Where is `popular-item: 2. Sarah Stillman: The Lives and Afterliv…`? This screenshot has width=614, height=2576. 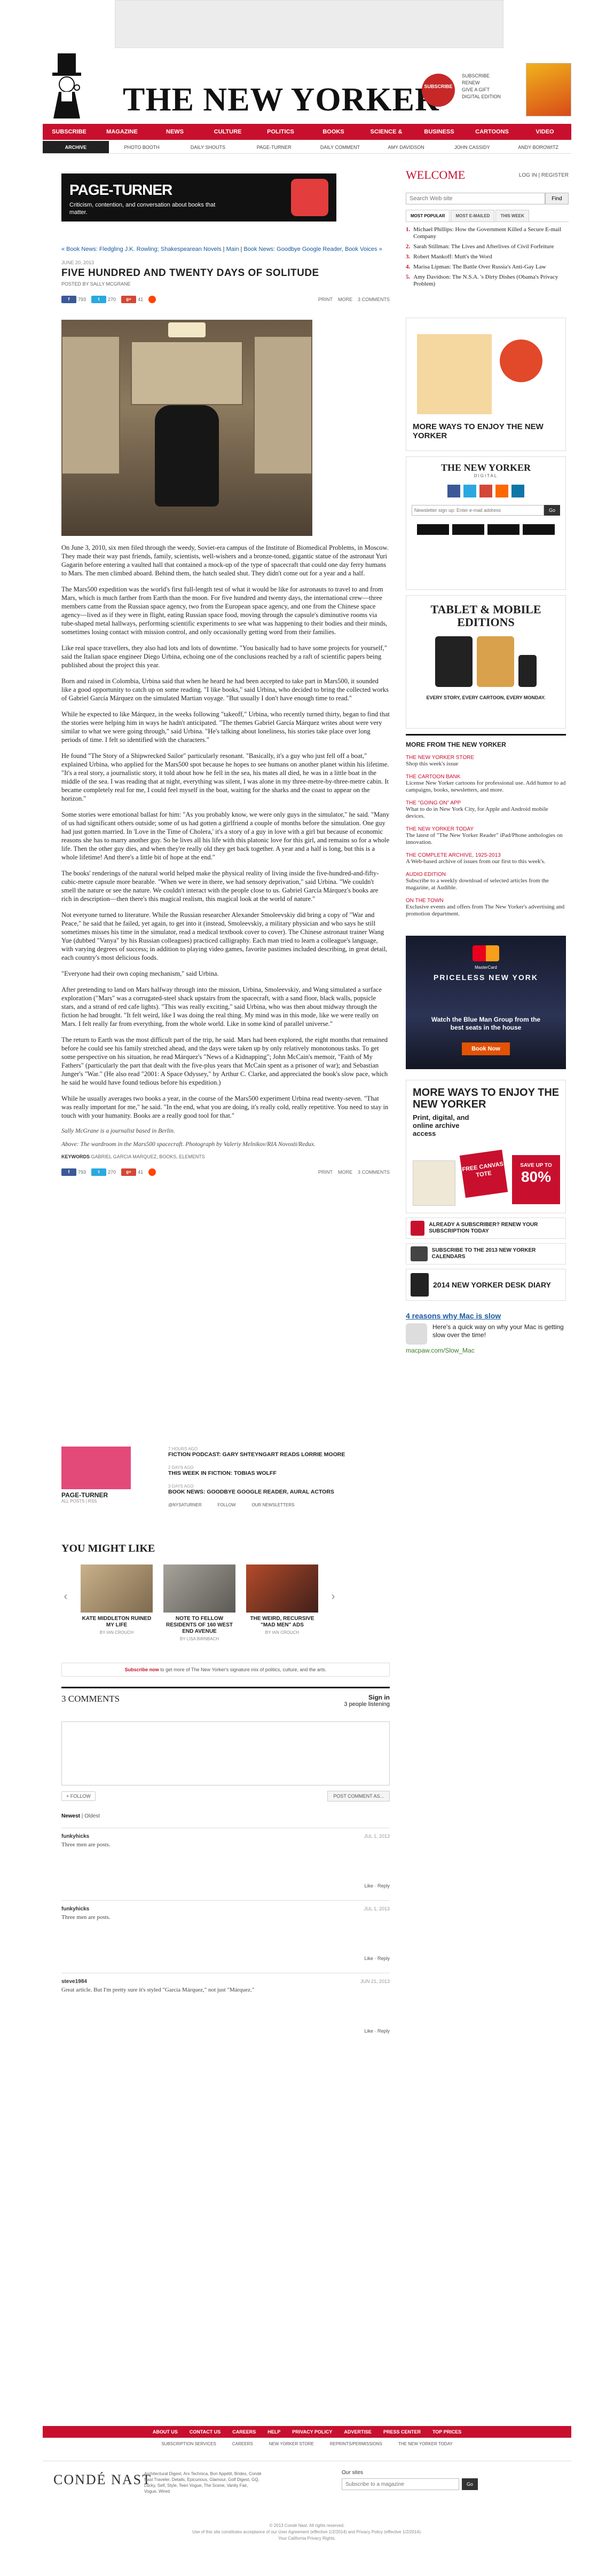
popular-item: 2. Sarah Stillman: The Lives and Afterliv… is located at coordinates (487, 246).